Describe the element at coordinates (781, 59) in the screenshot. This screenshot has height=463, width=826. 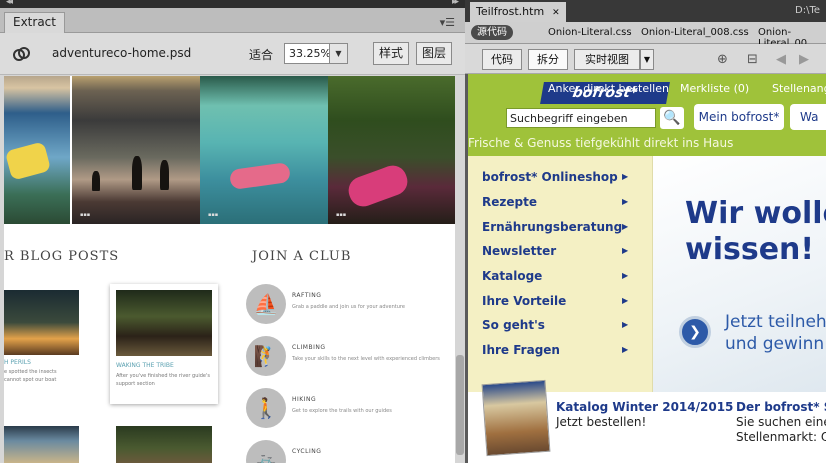
I see `back-arrow-icon: ◀` at that location.